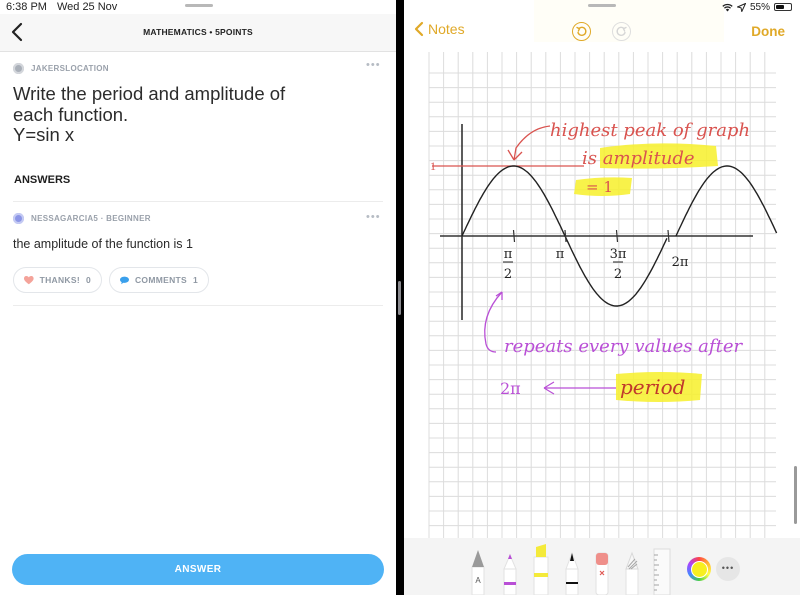  What do you see at coordinates (727, 7) in the screenshot?
I see `wifi-icon` at bounding box center [727, 7].